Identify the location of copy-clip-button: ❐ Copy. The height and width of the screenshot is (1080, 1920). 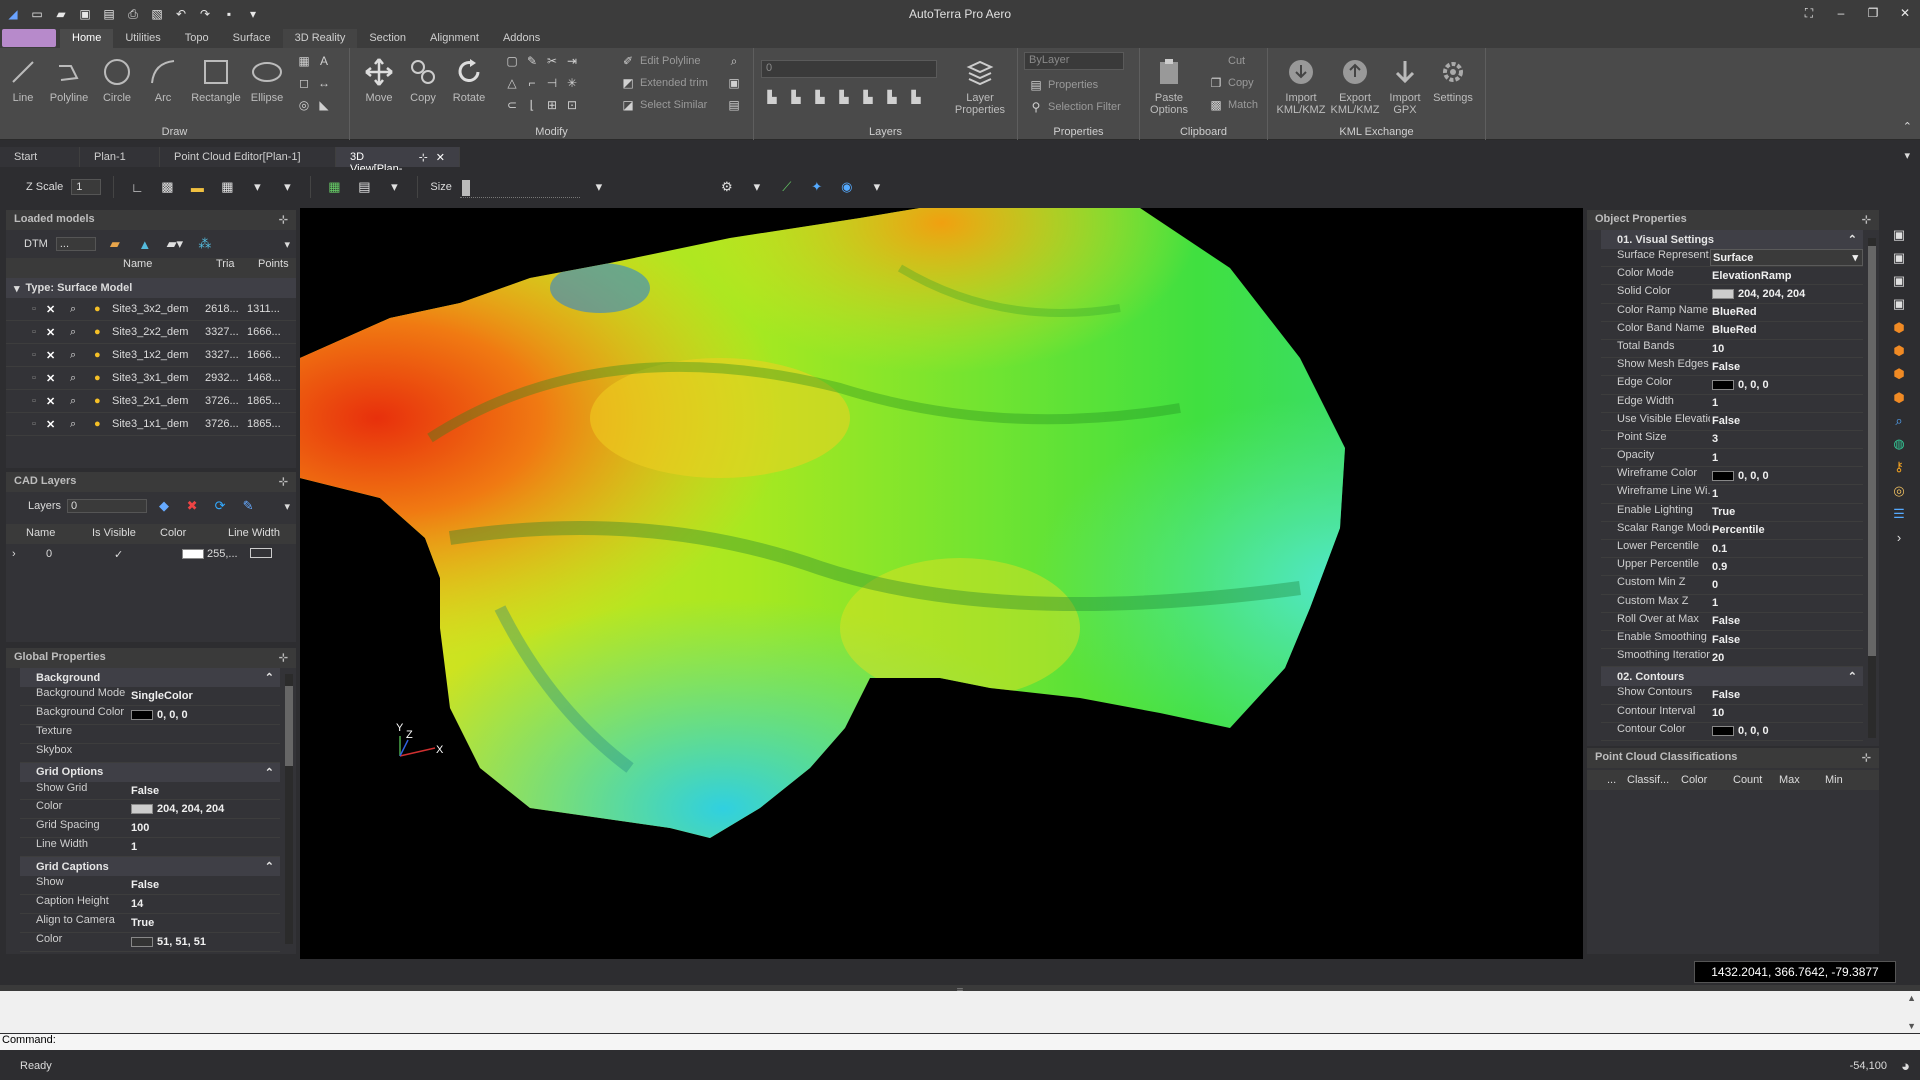
(1231, 83).